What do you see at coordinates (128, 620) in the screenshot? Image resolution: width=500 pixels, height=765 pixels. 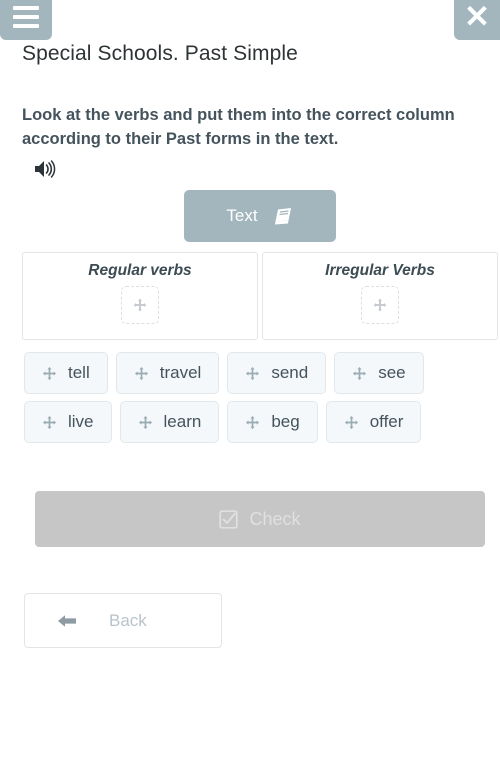 I see `back-button-label: Back` at bounding box center [128, 620].